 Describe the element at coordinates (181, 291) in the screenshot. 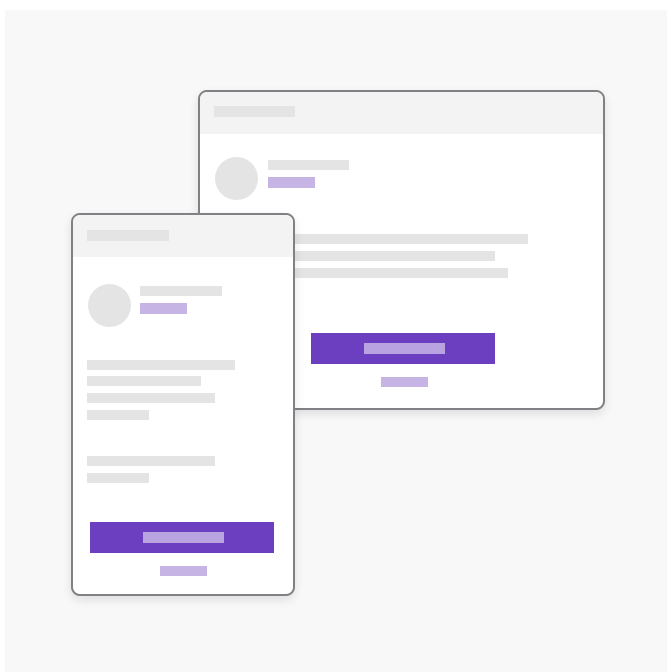

I see `mobile-name-placeholder` at that location.